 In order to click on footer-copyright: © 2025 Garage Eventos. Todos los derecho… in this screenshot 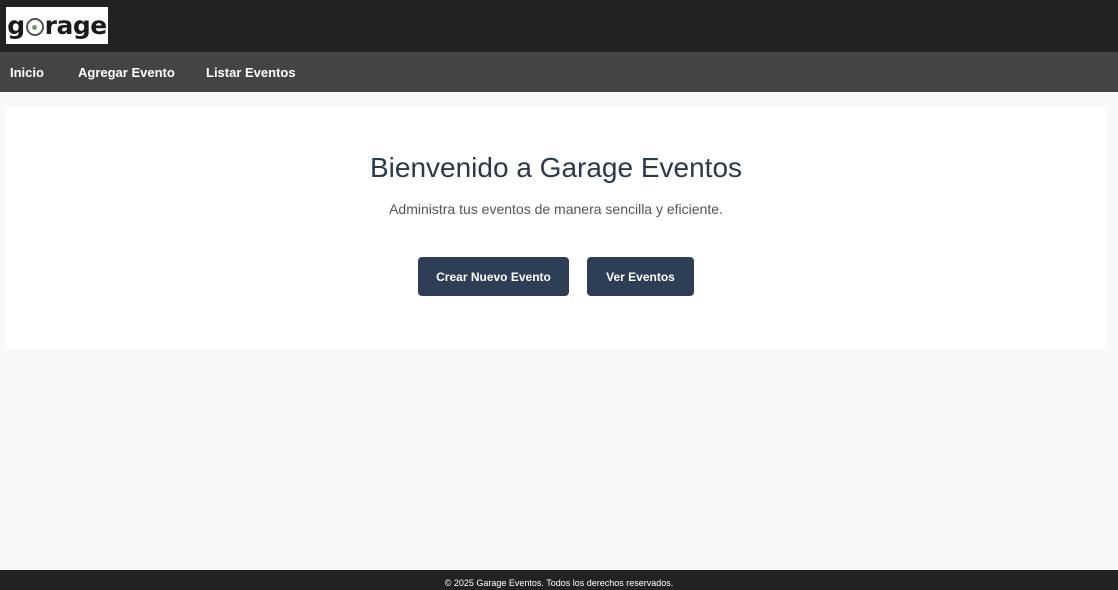, I will do `click(559, 583)`.